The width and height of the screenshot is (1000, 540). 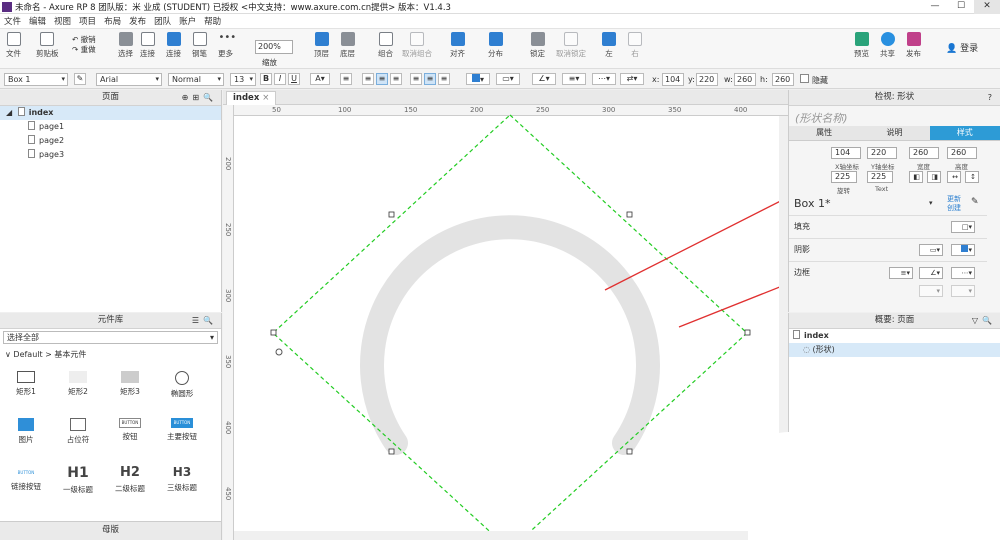 What do you see at coordinates (110, 354) in the screenshot?
I see `library-category: ∨ Default > 基本元件` at bounding box center [110, 354].